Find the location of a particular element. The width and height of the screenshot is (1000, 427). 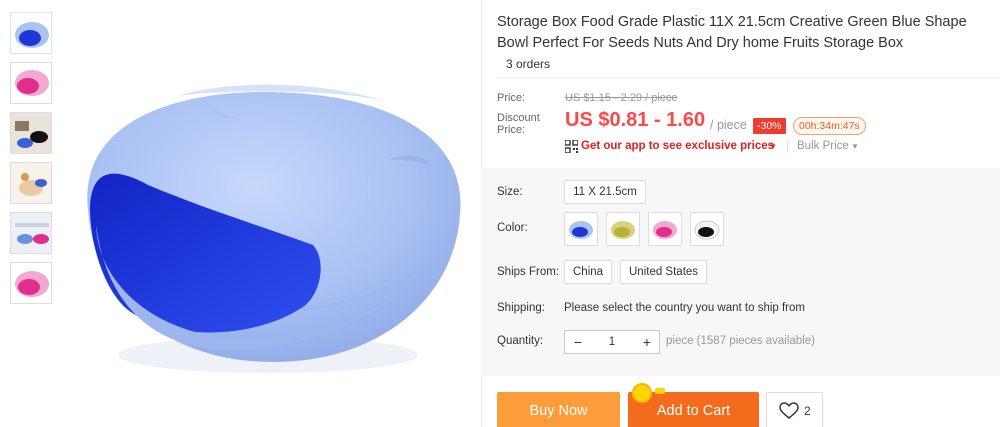

size-label: Size: is located at coordinates (510, 192).